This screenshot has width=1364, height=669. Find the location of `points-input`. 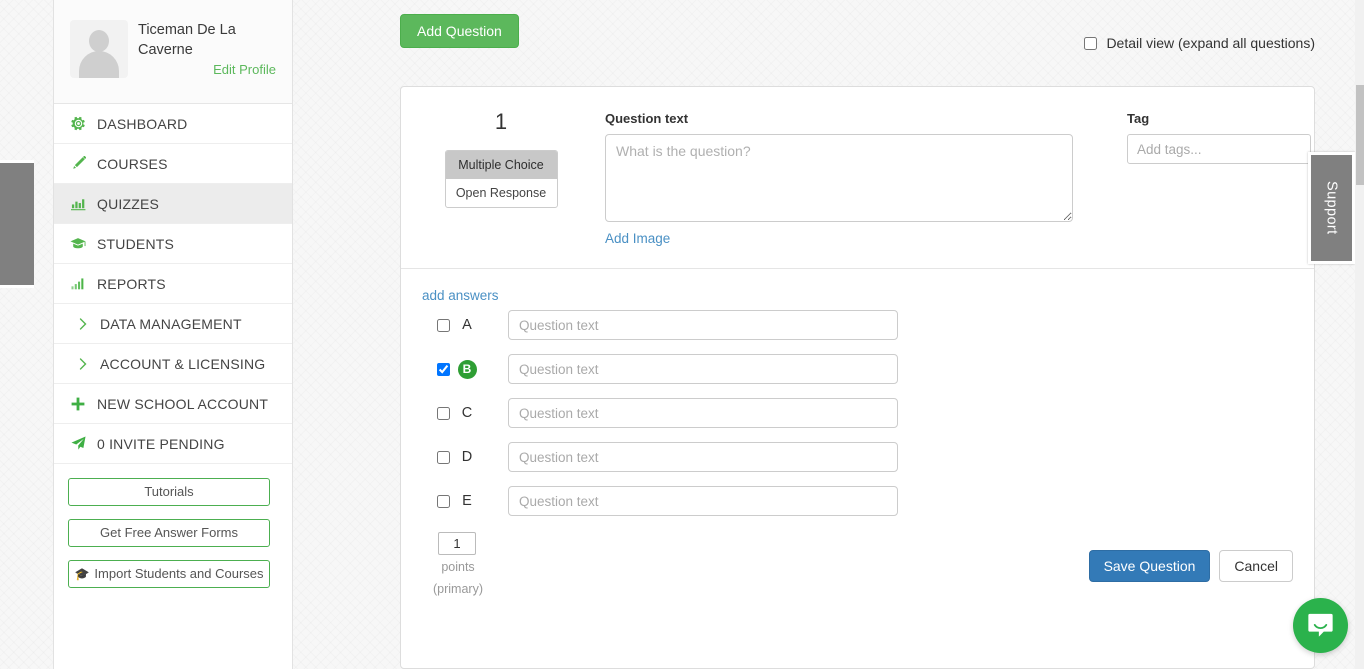

points-input is located at coordinates (457, 543).